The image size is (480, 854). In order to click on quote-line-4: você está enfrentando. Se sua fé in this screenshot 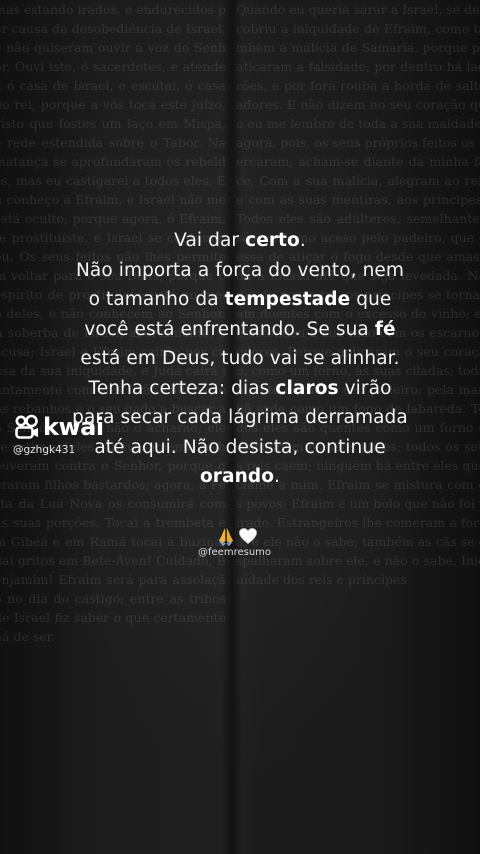, I will do `click(240, 329)`.